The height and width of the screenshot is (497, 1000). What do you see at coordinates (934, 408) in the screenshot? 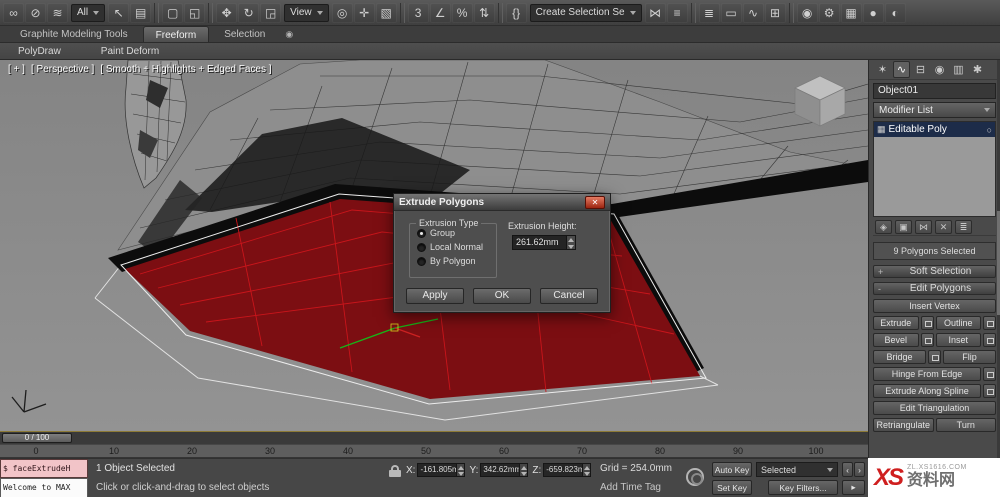
I see `edit-triangulation-button: Edit Triangulation` at bounding box center [934, 408].